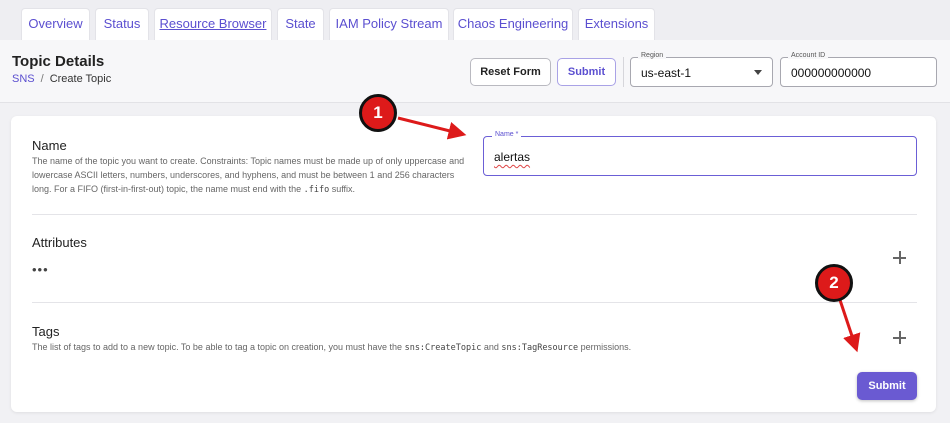 The image size is (950, 423). Describe the element at coordinates (512, 157) in the screenshot. I see `name-input-value: alertas` at that location.